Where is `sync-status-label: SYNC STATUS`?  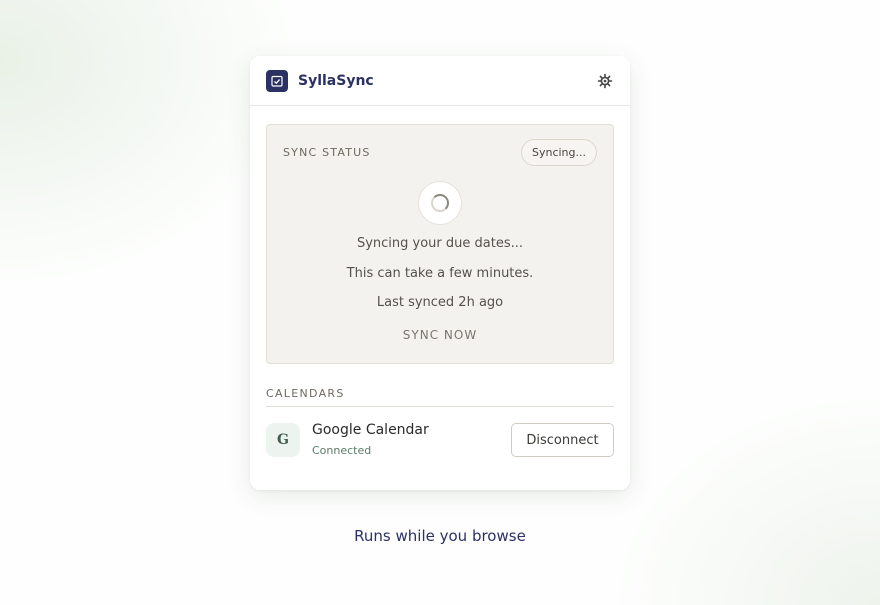 sync-status-label: SYNC STATUS is located at coordinates (327, 152).